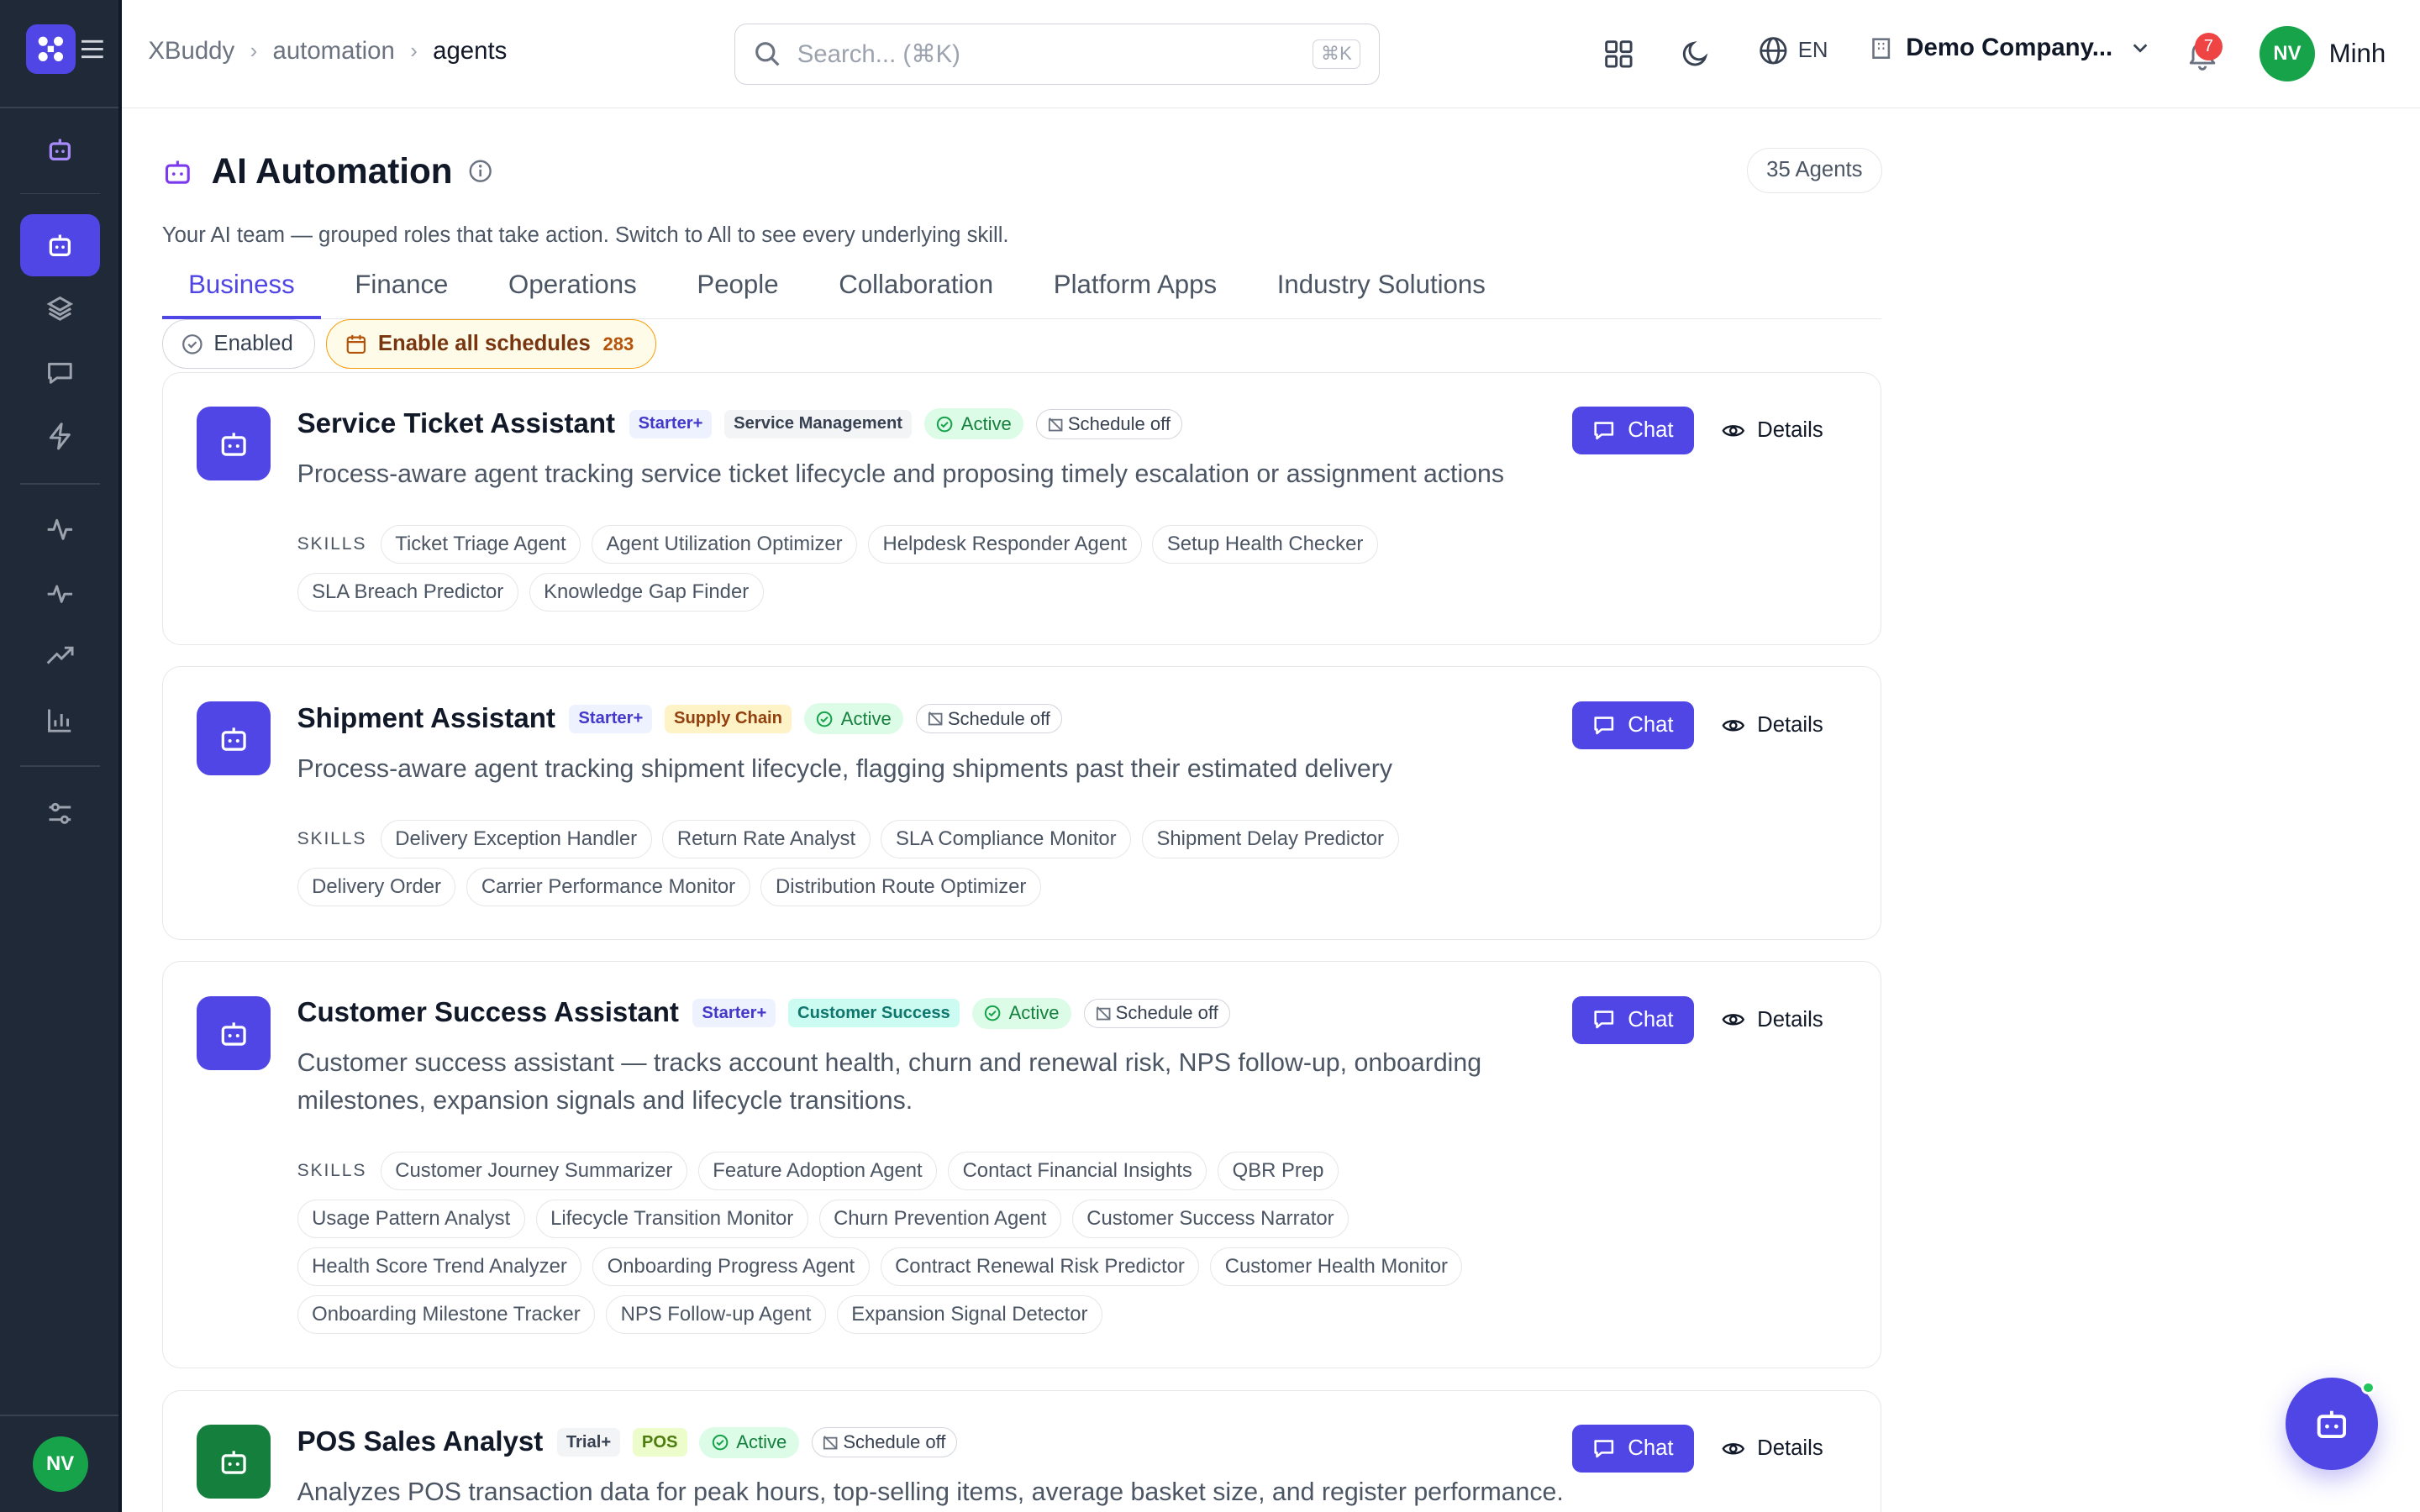 This screenshot has width=2420, height=1512. I want to click on tab-business: Business, so click(241, 288).